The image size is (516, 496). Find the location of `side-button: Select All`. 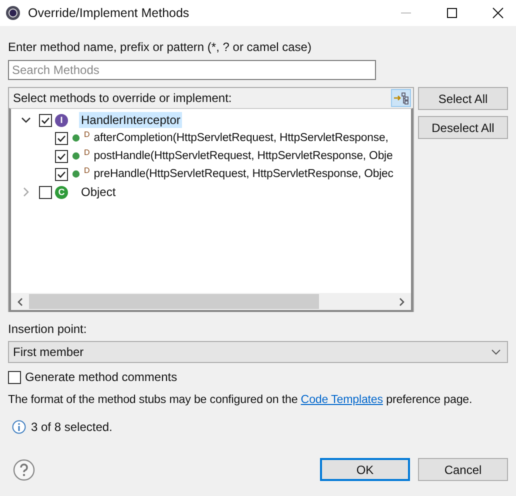

side-button: Select All is located at coordinates (463, 98).